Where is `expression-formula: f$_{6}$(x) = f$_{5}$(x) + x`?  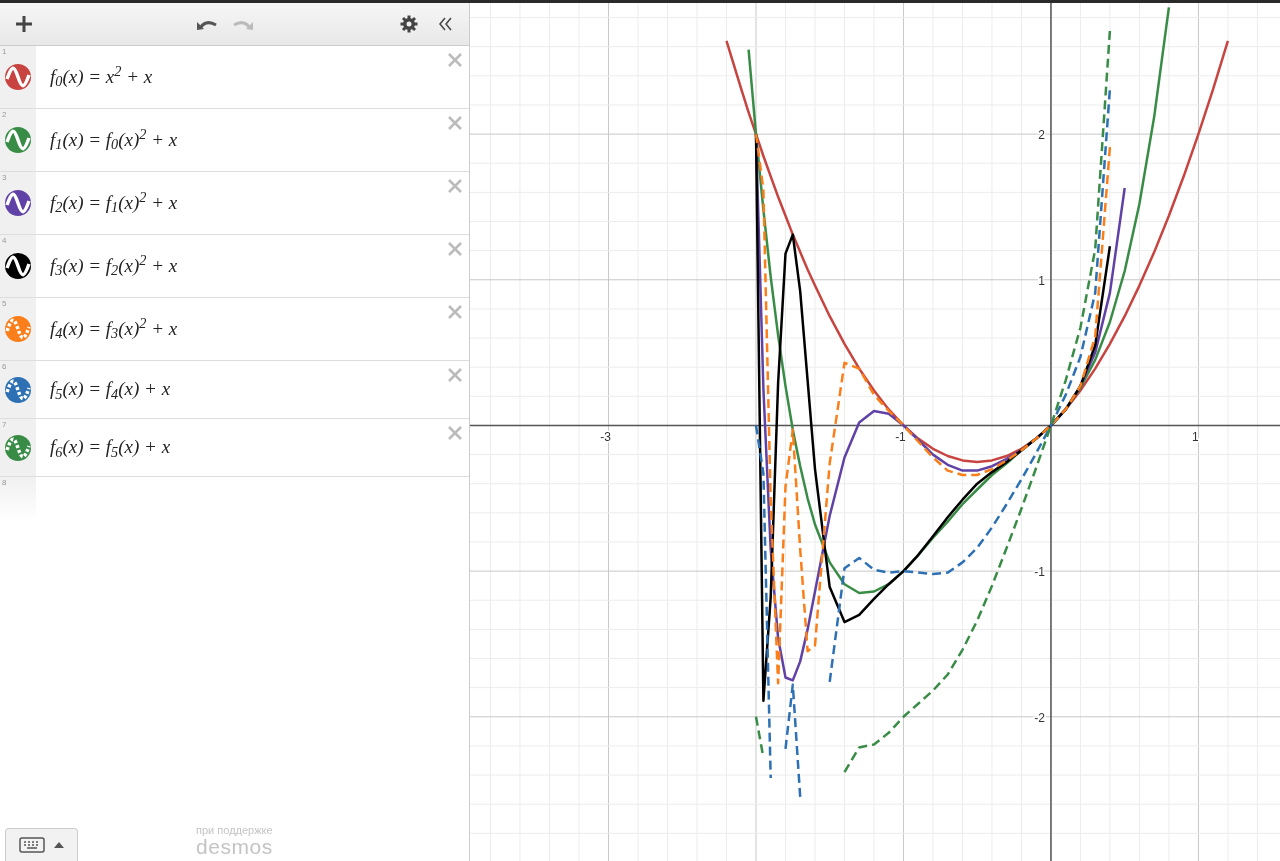 expression-formula: f$_{6}$(x) = f$_{5}$(x) + x is located at coordinates (110, 447).